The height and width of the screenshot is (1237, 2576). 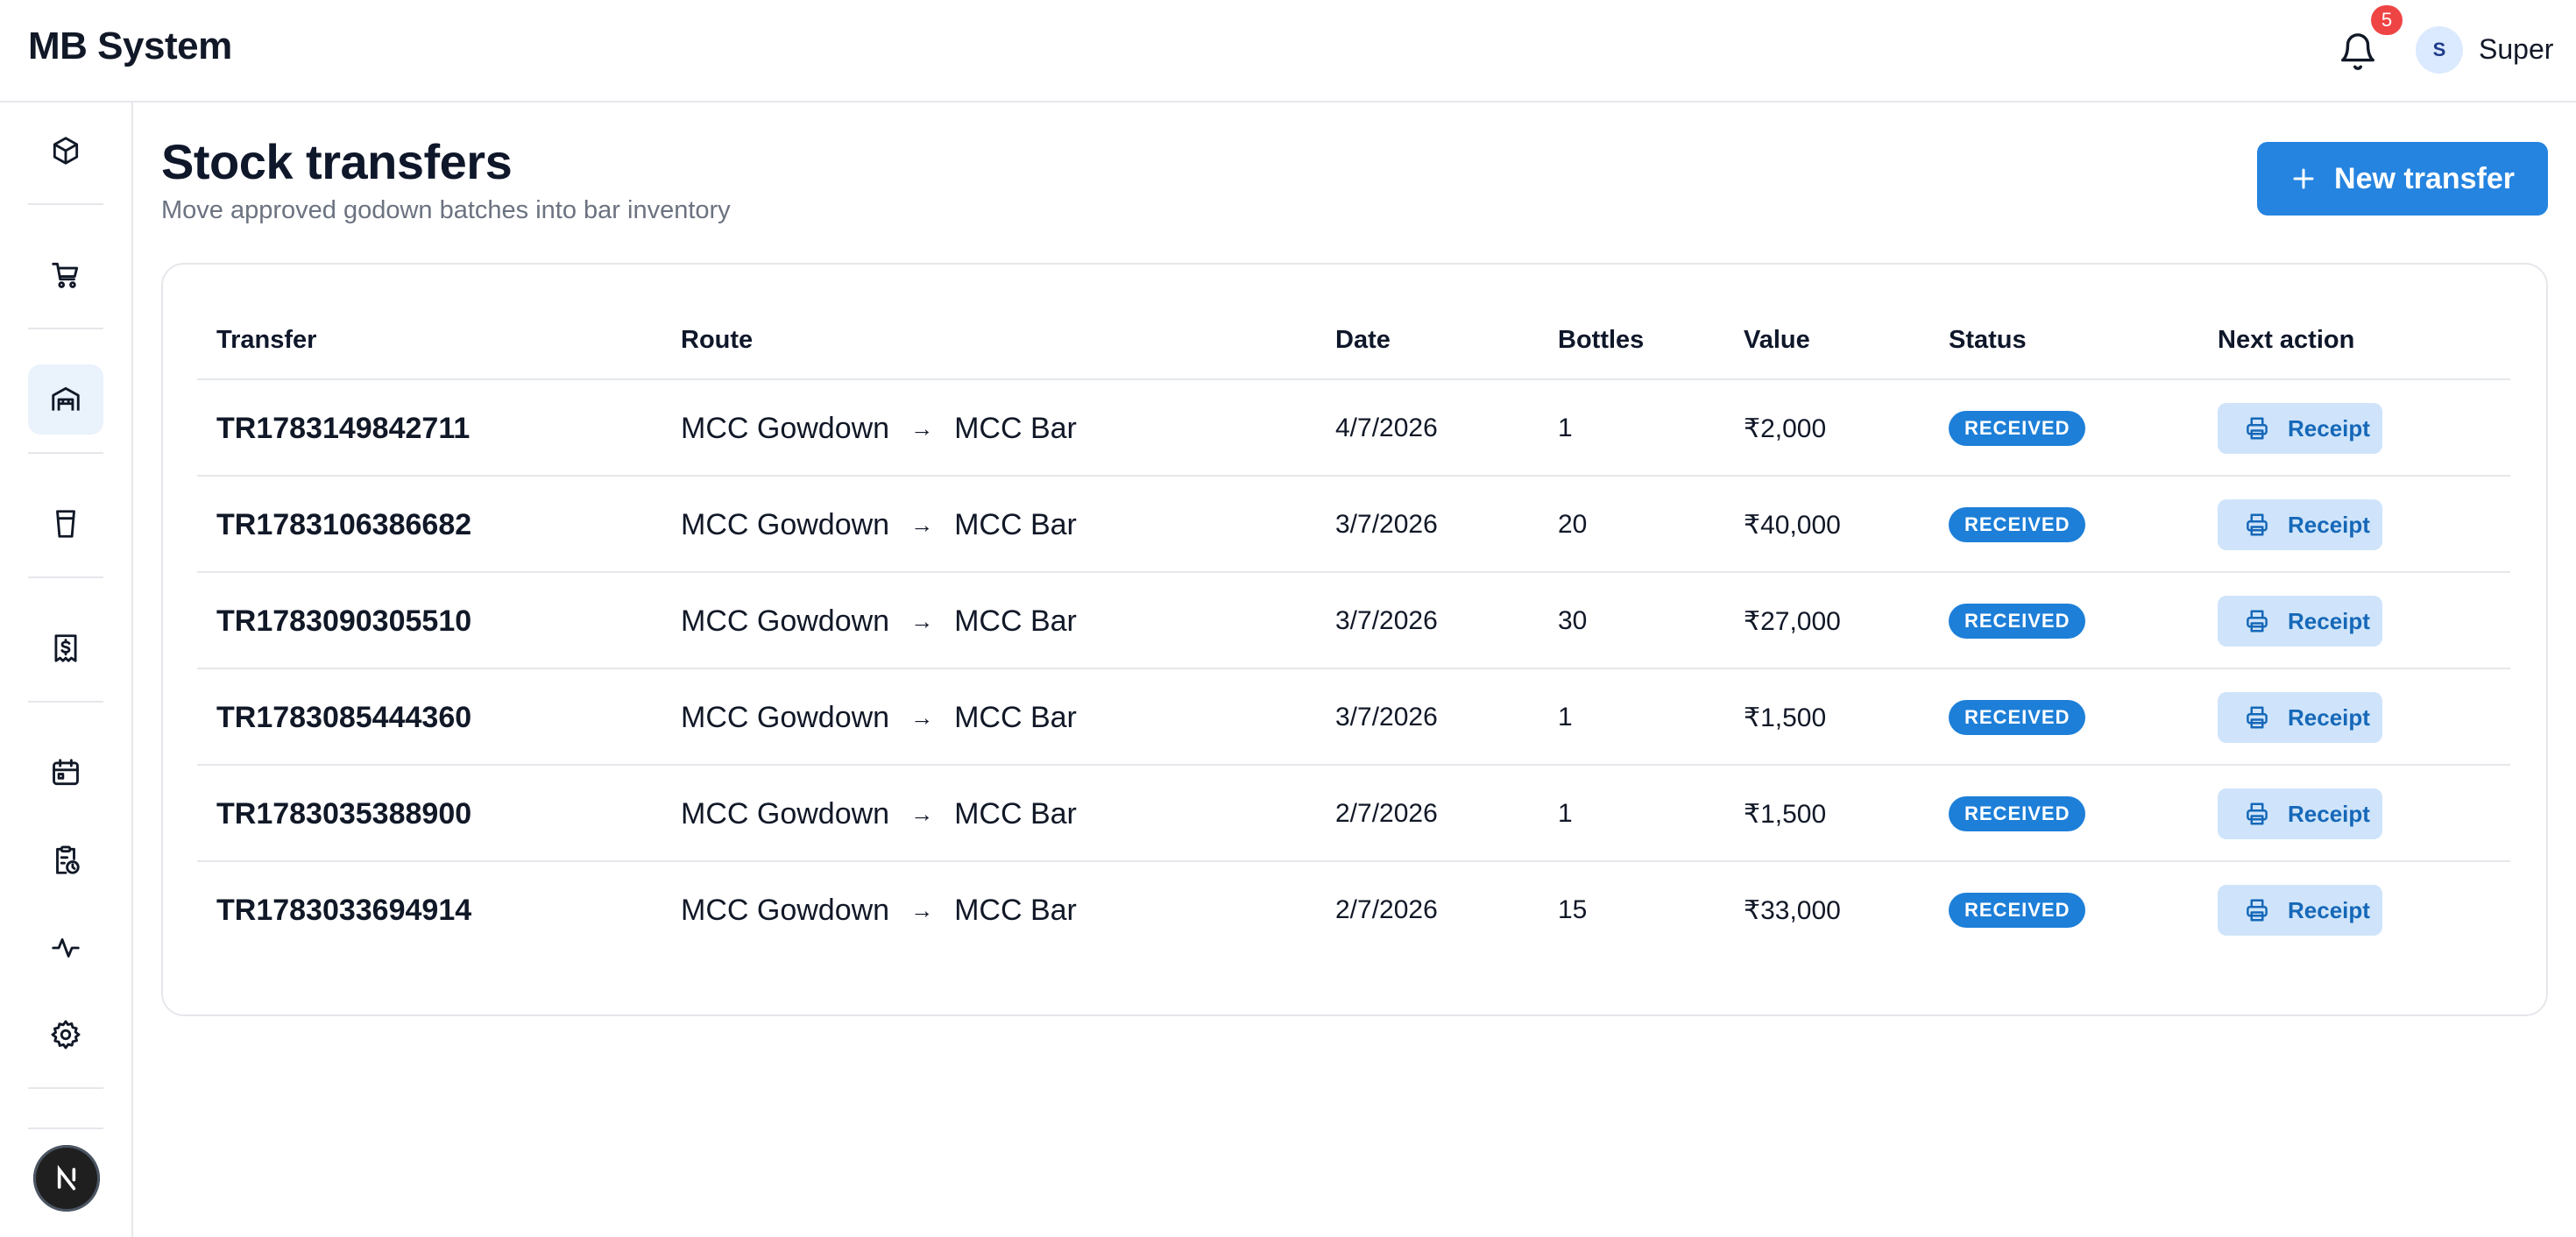 What do you see at coordinates (130, 46) in the screenshot?
I see `app-title: MB System` at bounding box center [130, 46].